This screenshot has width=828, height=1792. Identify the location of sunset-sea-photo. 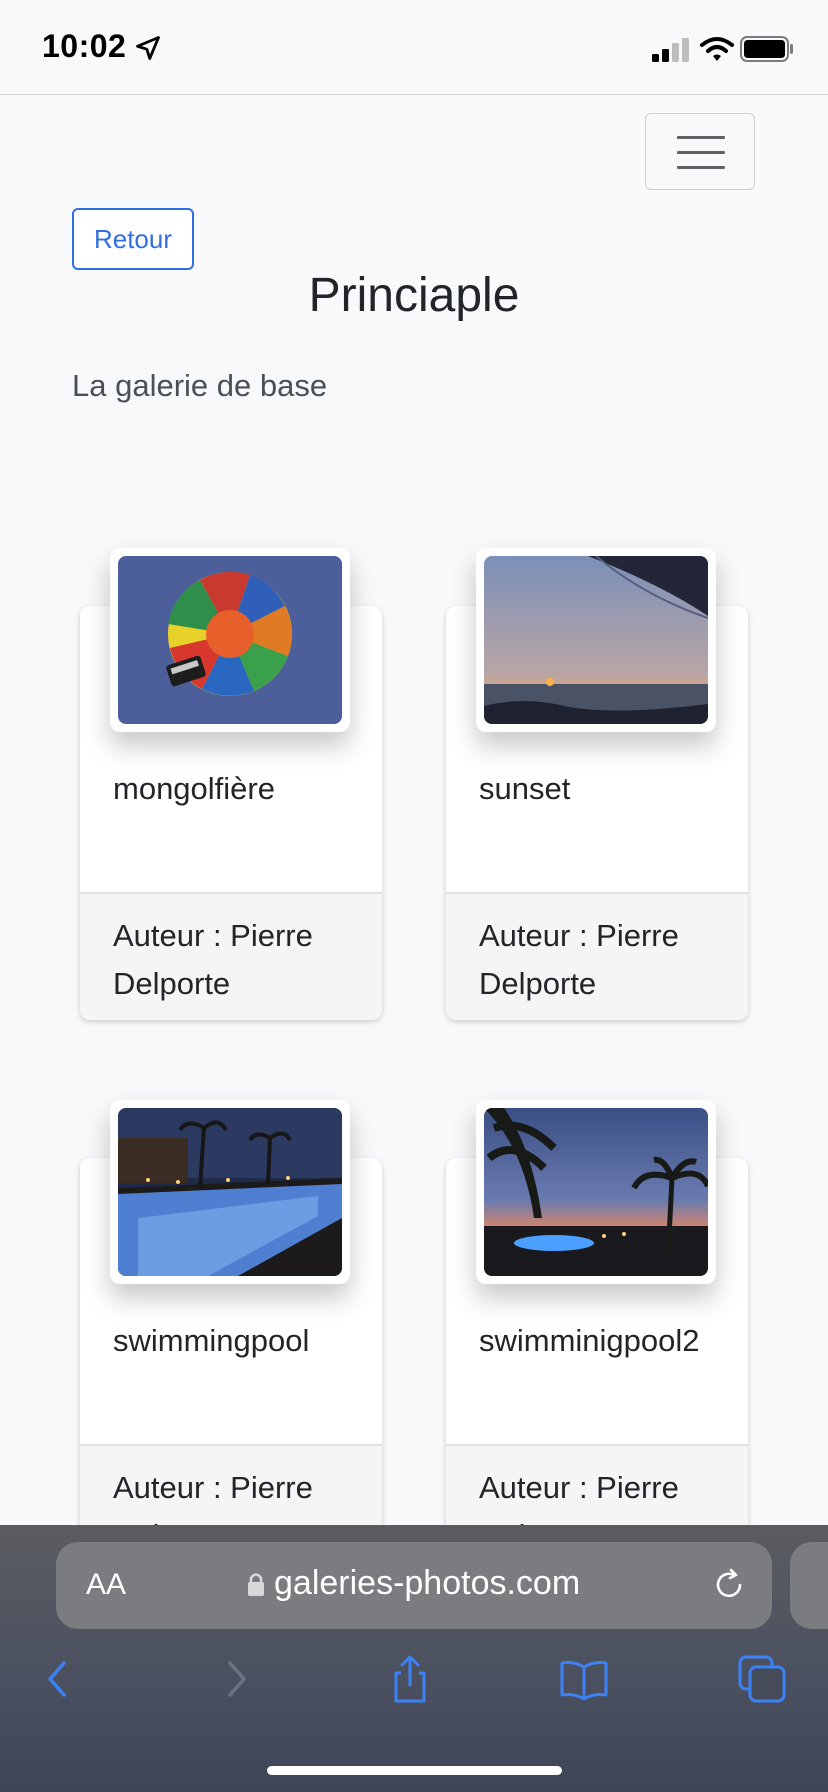
(596, 640).